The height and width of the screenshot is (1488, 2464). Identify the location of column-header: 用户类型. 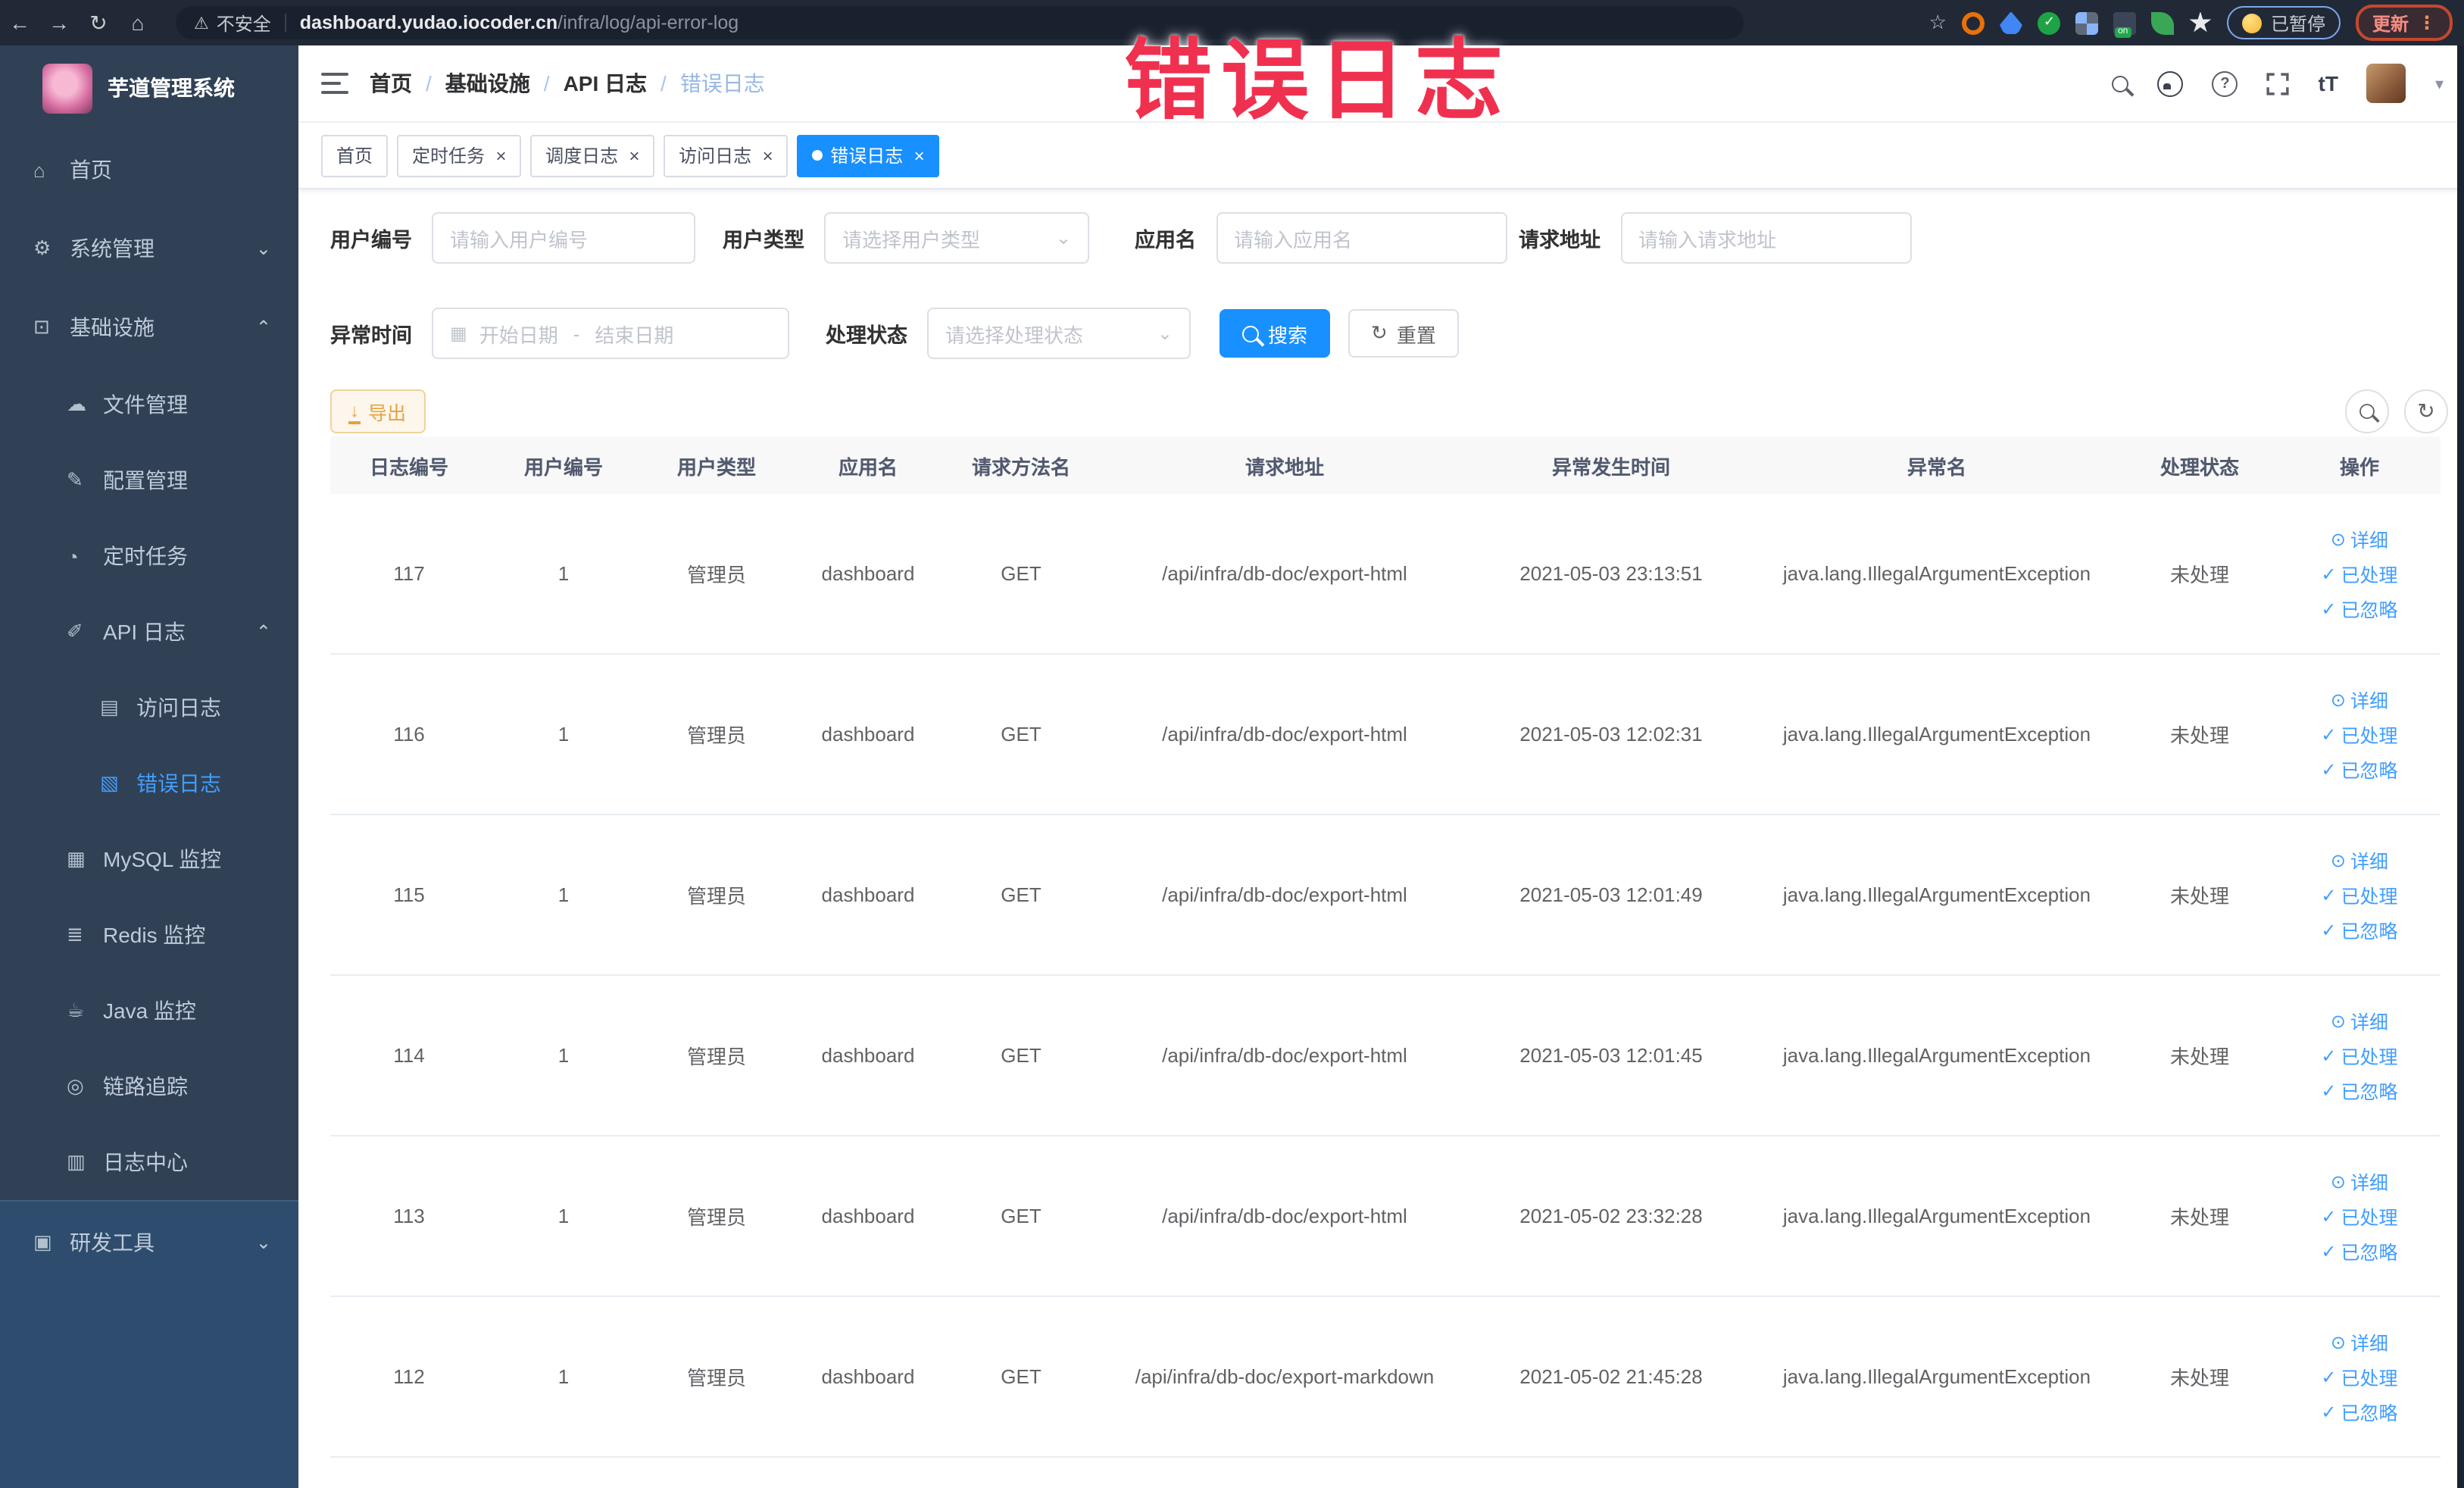
(716, 465).